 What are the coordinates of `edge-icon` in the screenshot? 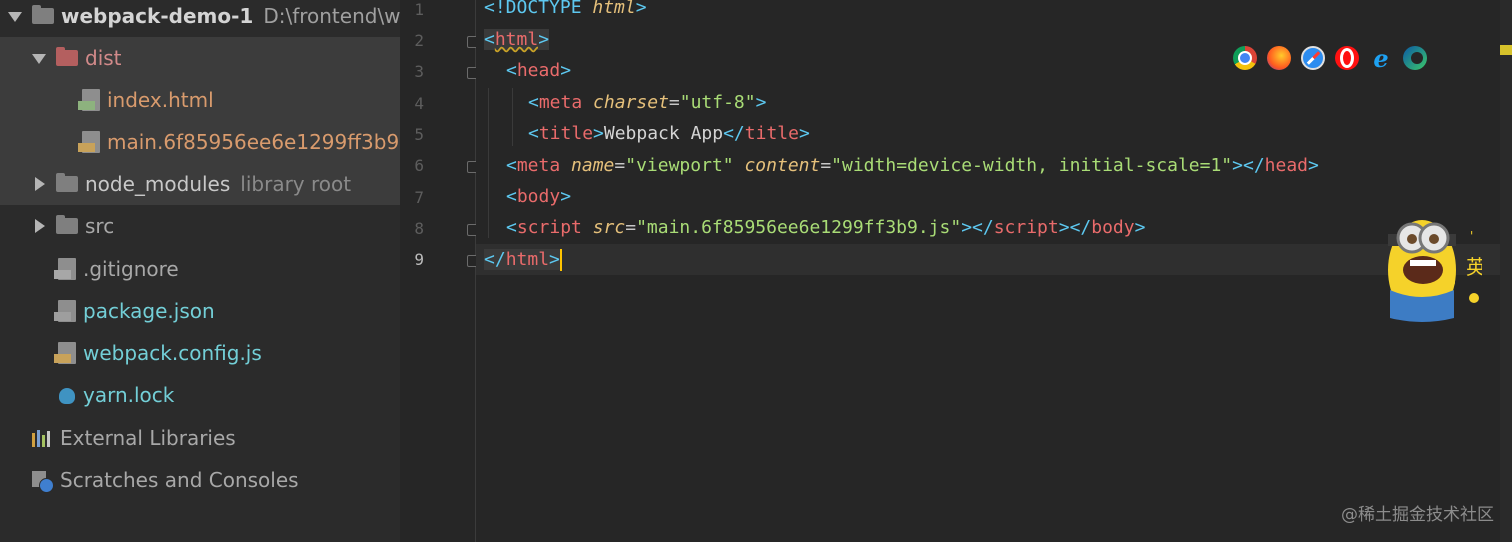 It's located at (1415, 58).